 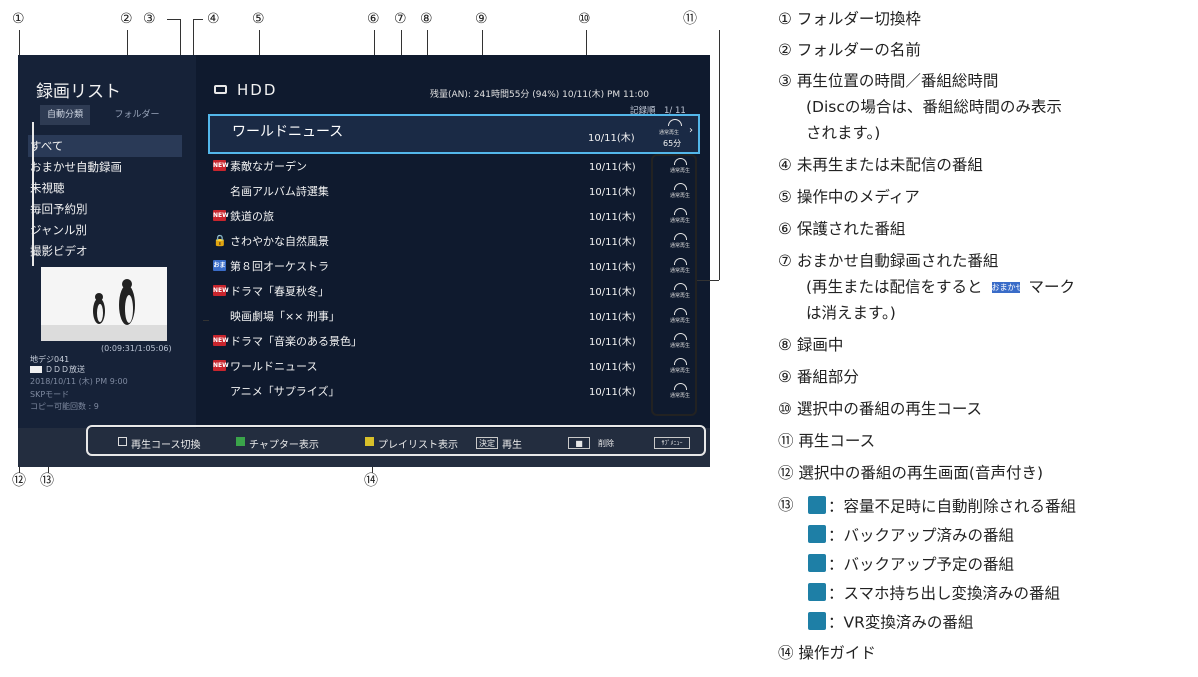 What do you see at coordinates (817, 563) in the screenshot?
I see `backup-planned-icon` at bounding box center [817, 563].